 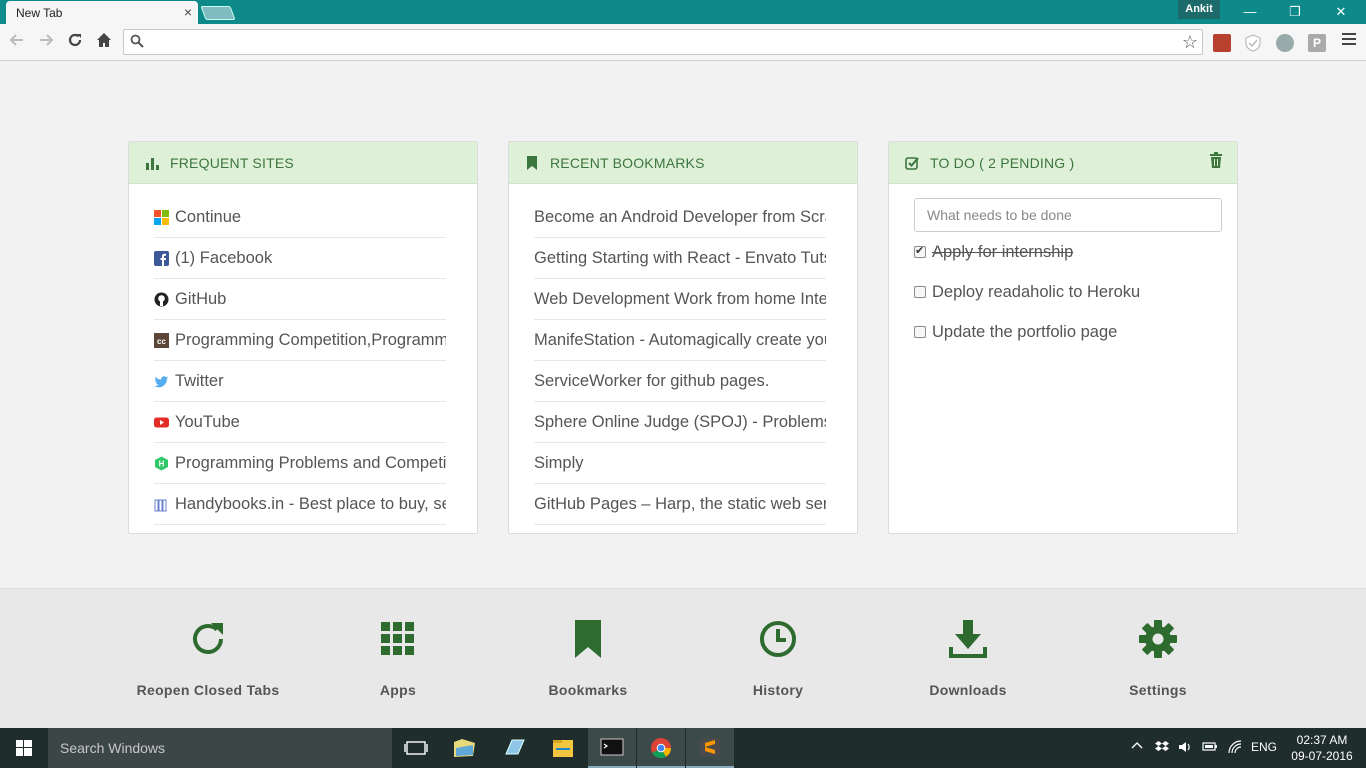 What do you see at coordinates (218, 13) in the screenshot?
I see `new-tab-button` at bounding box center [218, 13].